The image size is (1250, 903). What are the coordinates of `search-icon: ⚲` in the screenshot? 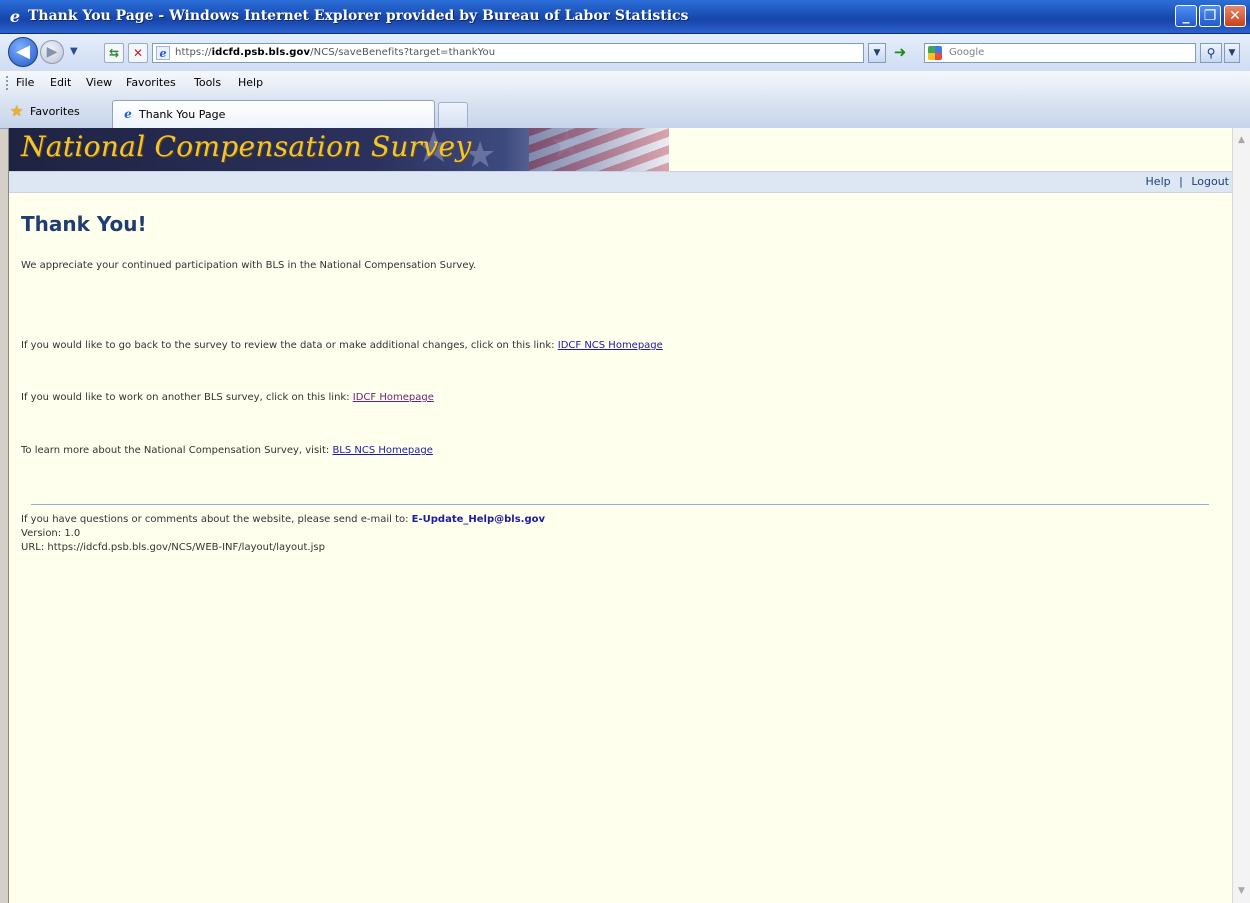 It's located at (1211, 53).